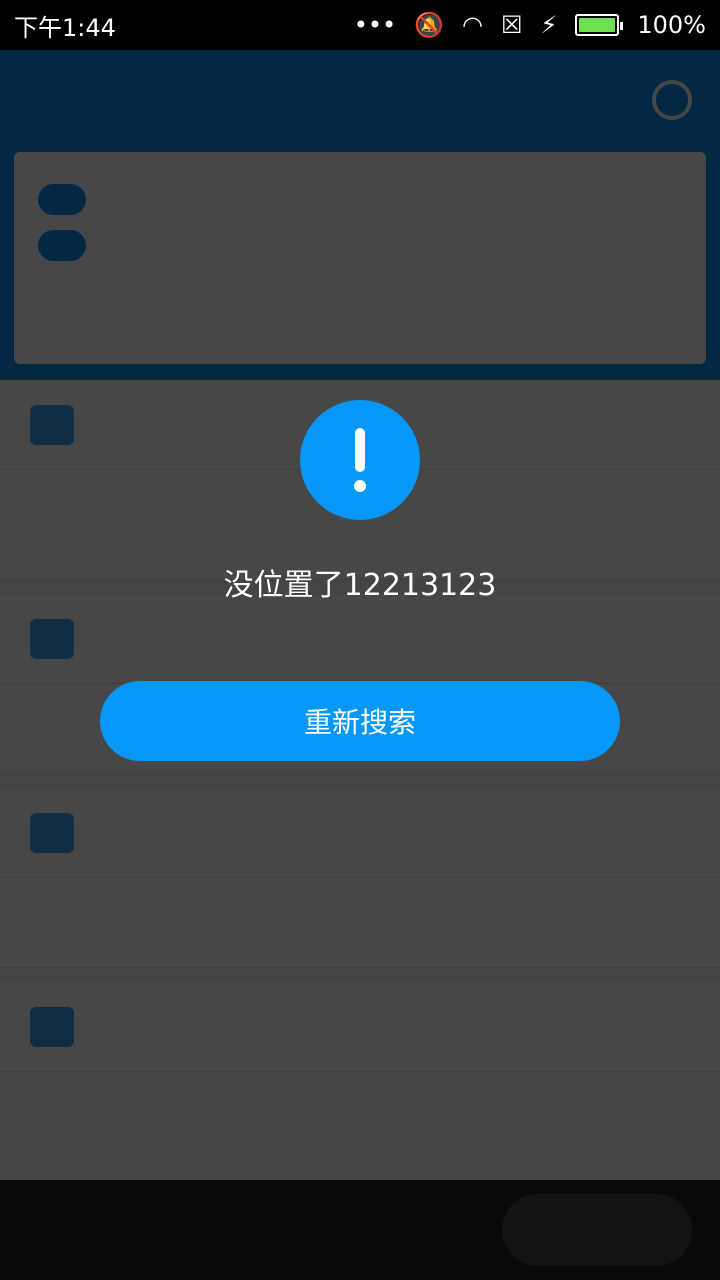 Image resolution: width=720 pixels, height=1280 pixels. What do you see at coordinates (671, 25) in the screenshot?
I see `battery-percent: 100%` at bounding box center [671, 25].